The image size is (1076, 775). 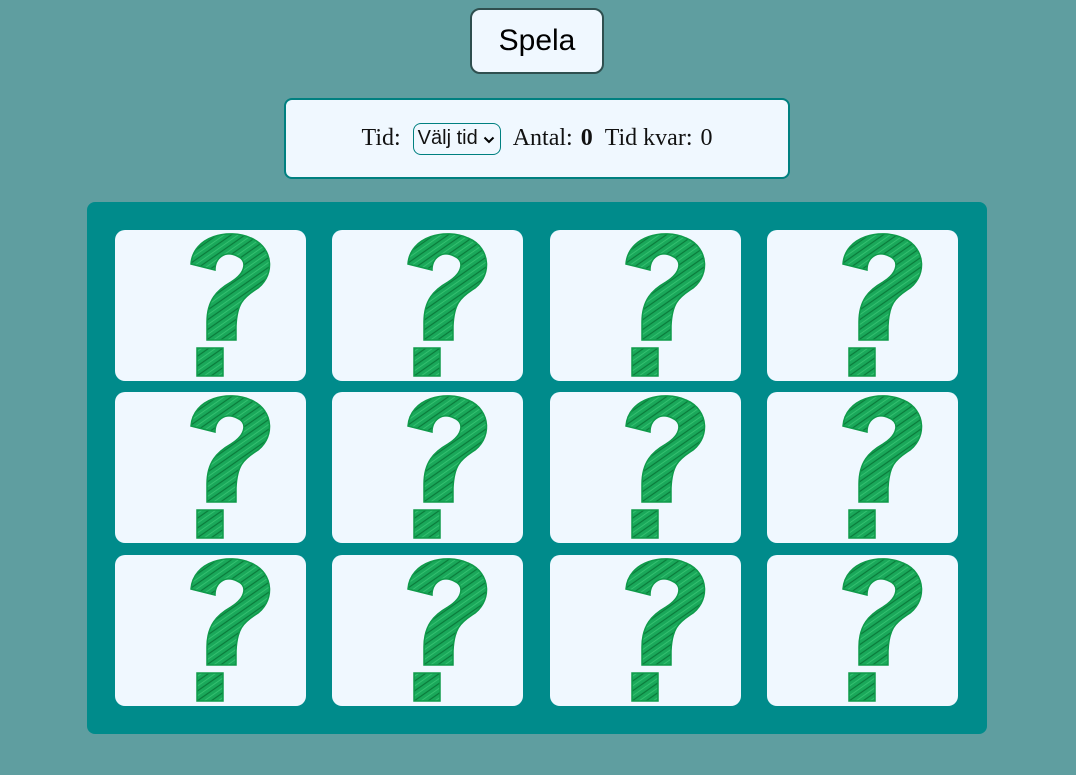 I want to click on time-select: Välj tid, so click(x=456, y=138).